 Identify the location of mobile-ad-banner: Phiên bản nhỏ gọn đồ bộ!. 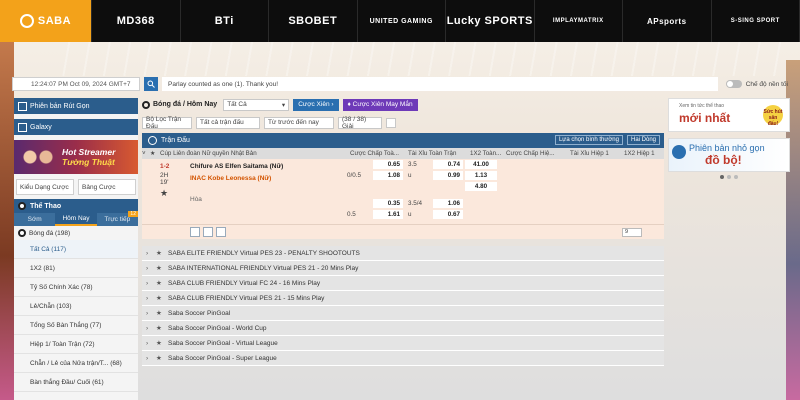
(729, 155).